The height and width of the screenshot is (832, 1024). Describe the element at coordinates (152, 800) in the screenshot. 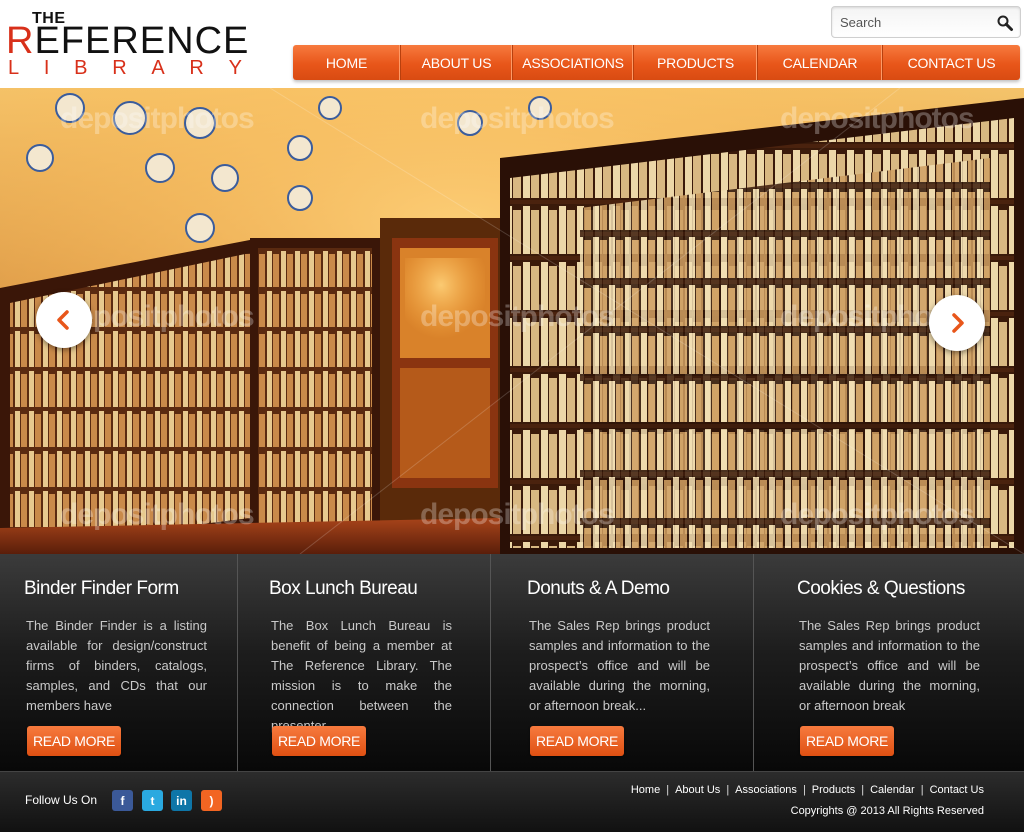

I see `twitter-icon: t` at that location.